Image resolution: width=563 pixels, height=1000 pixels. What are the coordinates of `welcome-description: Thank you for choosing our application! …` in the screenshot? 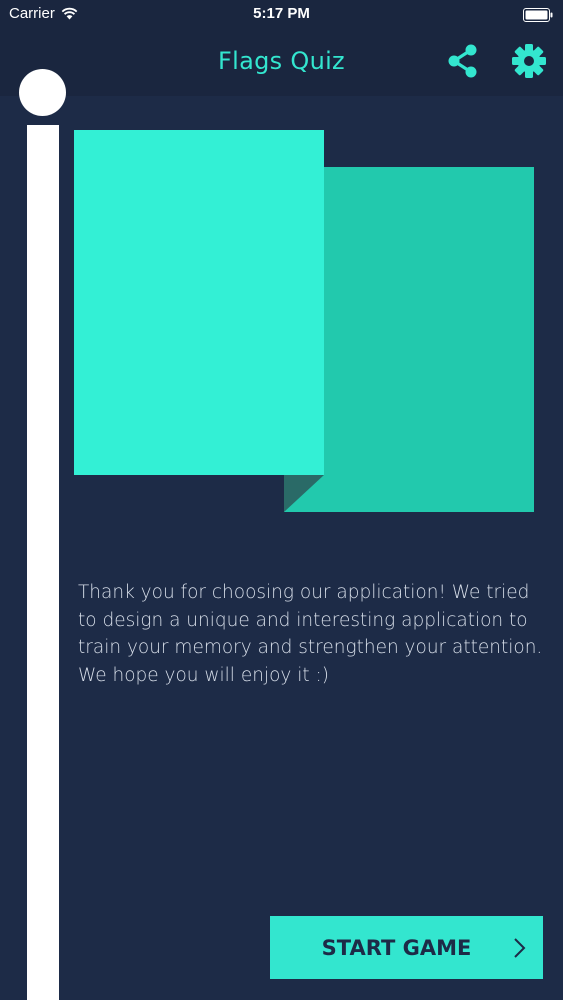 It's located at (310, 634).